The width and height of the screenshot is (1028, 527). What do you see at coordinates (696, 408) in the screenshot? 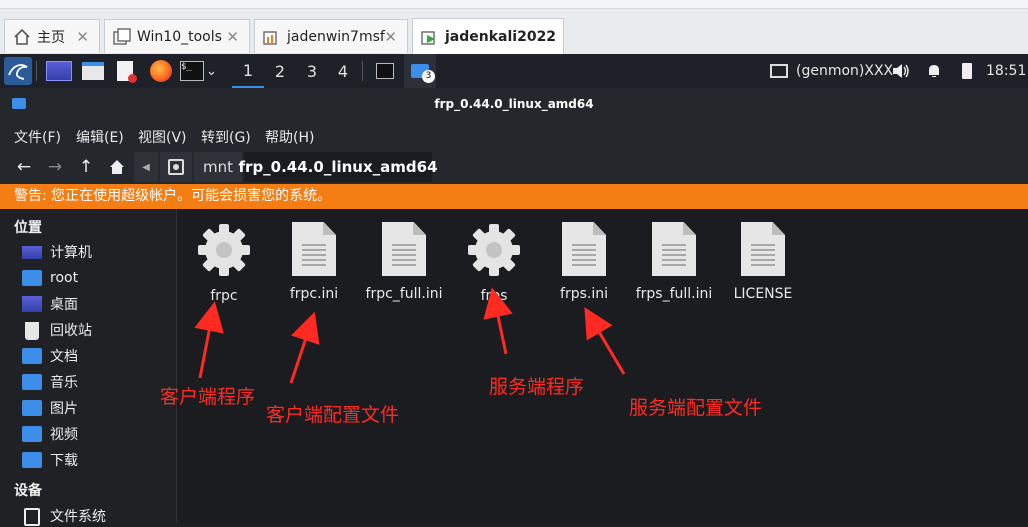
I see `annotation-server-config: 服务端配置文件` at bounding box center [696, 408].